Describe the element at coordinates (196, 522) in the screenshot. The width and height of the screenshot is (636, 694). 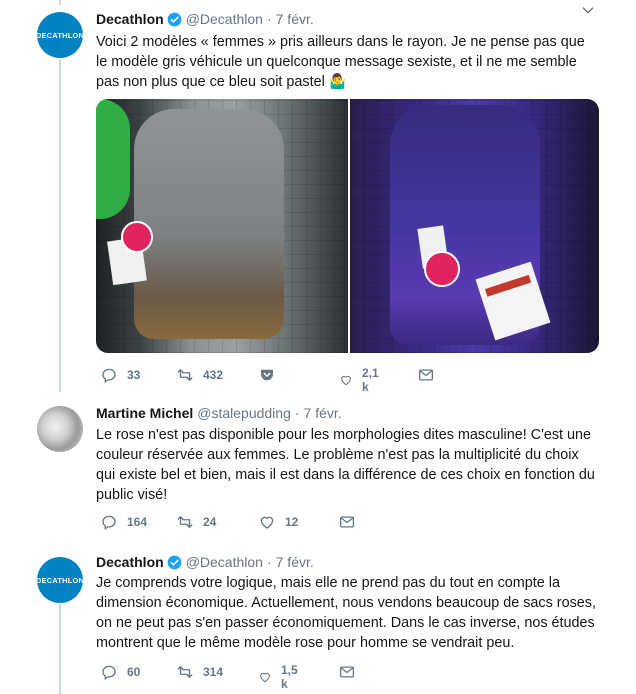
I see `retweet-button: 24` at that location.